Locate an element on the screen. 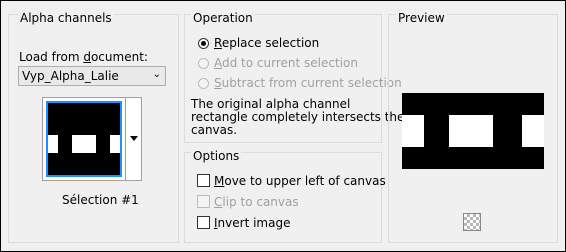  selection-picker-button is located at coordinates (134, 139).